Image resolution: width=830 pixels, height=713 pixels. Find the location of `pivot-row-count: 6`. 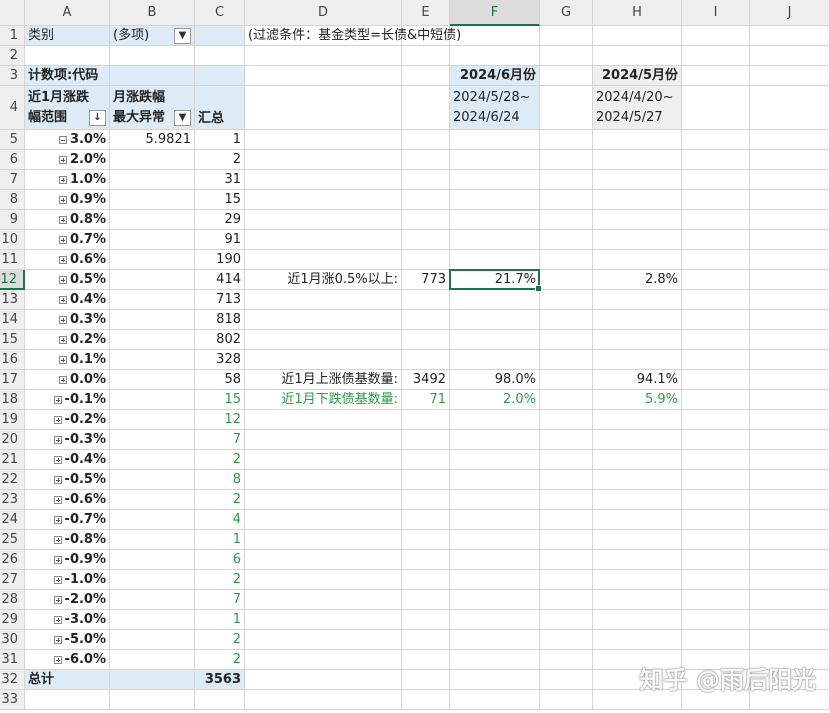

pivot-row-count: 6 is located at coordinates (220, 560).